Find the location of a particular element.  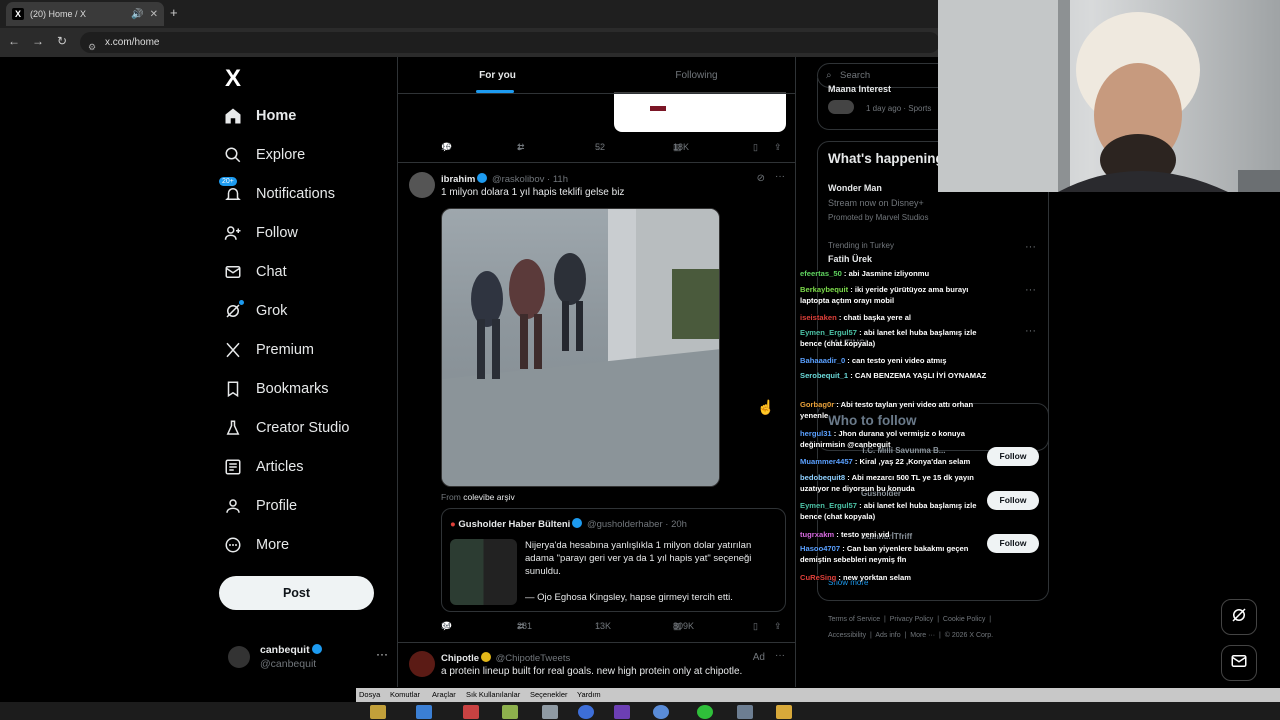

author-name: ibrahim is located at coordinates (458, 179).